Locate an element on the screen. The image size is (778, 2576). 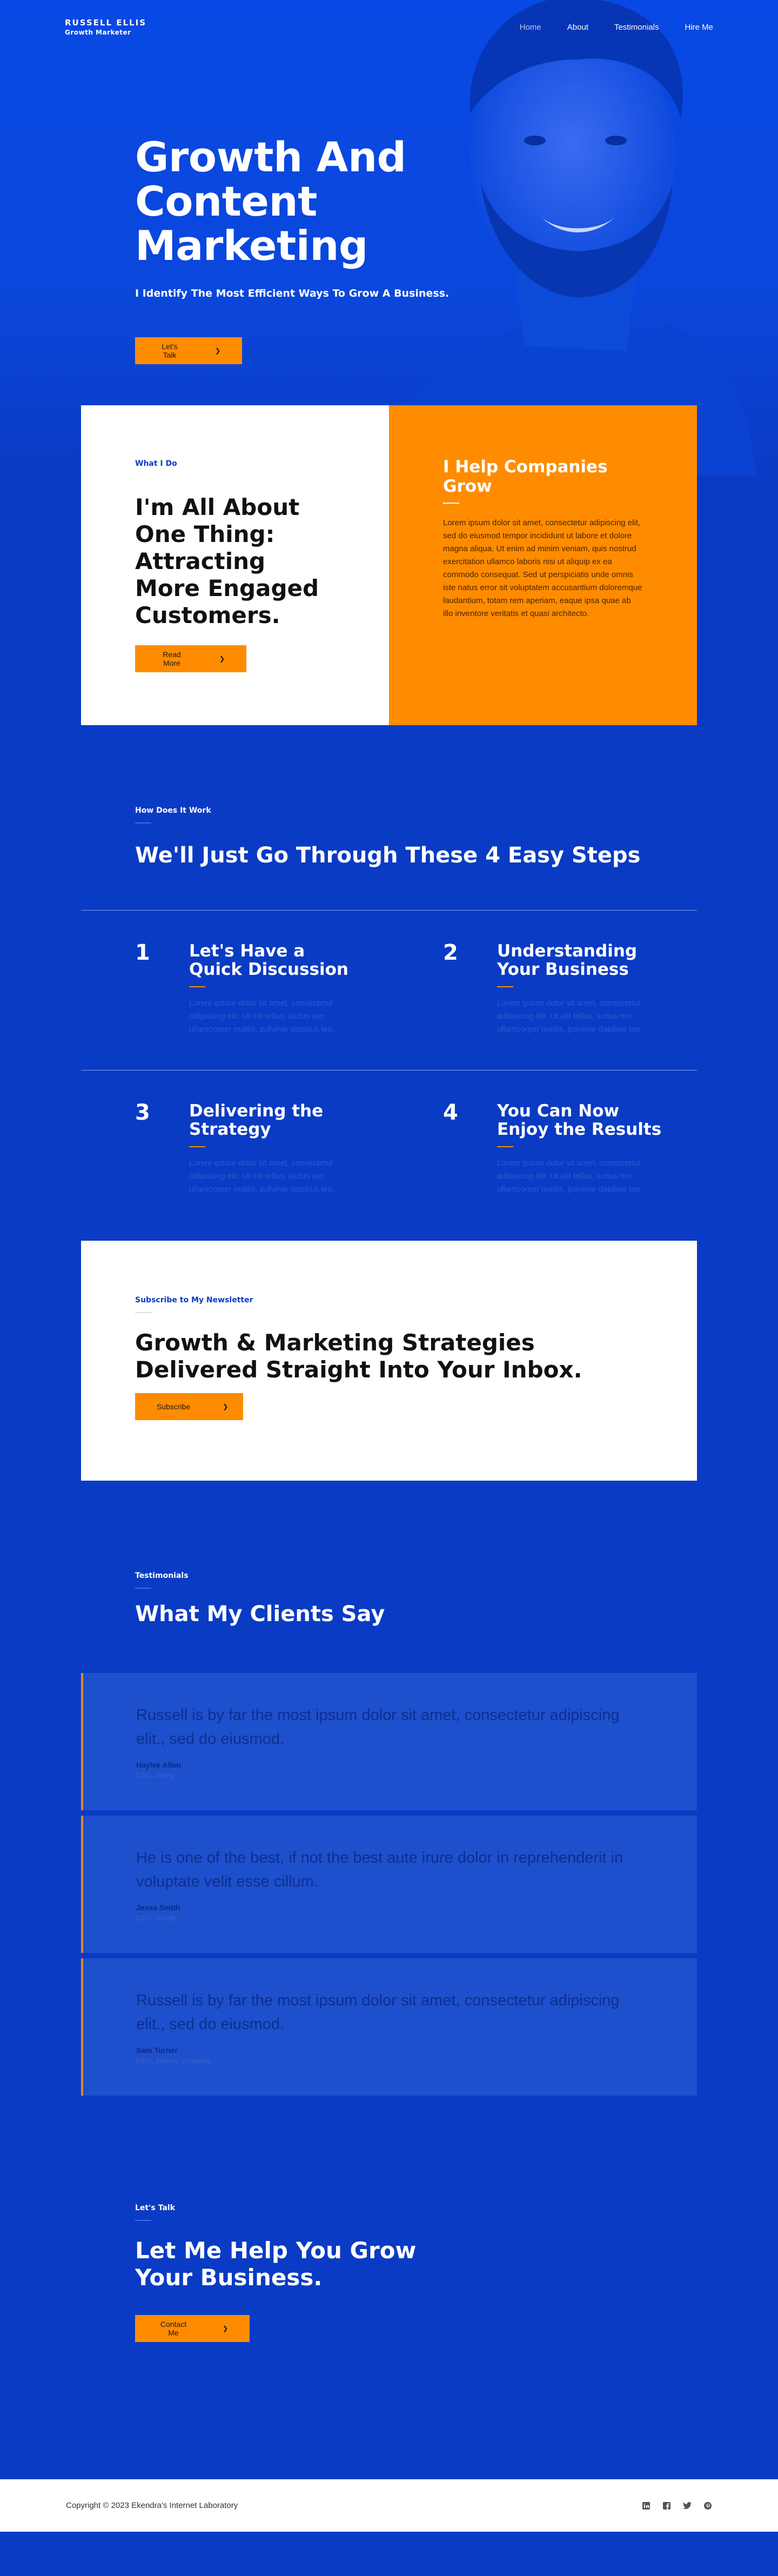
pinterest-icon is located at coordinates (707, 2505).